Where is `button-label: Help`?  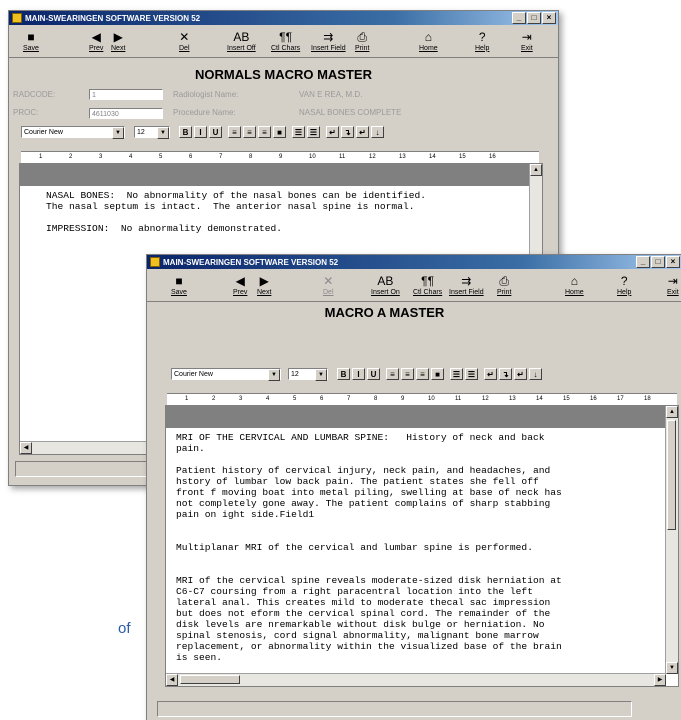
button-label: Help is located at coordinates (624, 292).